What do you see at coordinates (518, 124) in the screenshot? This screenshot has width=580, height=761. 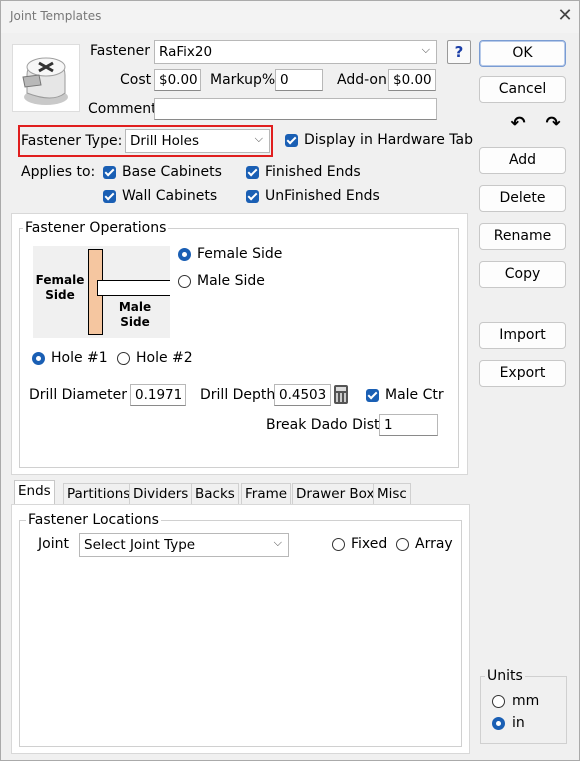 I see `undo-icon: ↶` at bounding box center [518, 124].